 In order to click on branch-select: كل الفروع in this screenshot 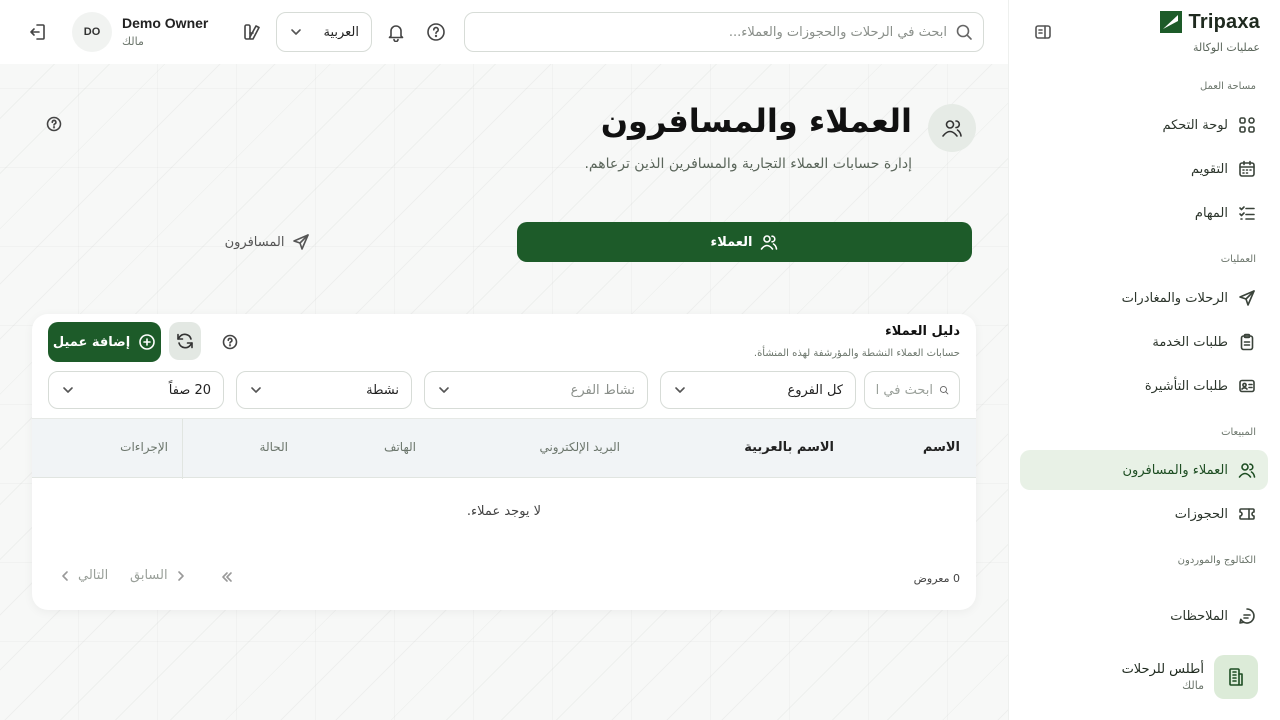, I will do `click(758, 390)`.